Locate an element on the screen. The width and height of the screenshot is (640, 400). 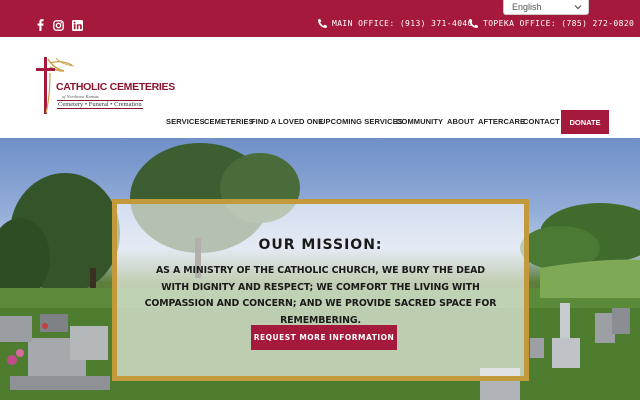
request-more-information-button: REQUEST MORE INFORMATION is located at coordinates (324, 337).